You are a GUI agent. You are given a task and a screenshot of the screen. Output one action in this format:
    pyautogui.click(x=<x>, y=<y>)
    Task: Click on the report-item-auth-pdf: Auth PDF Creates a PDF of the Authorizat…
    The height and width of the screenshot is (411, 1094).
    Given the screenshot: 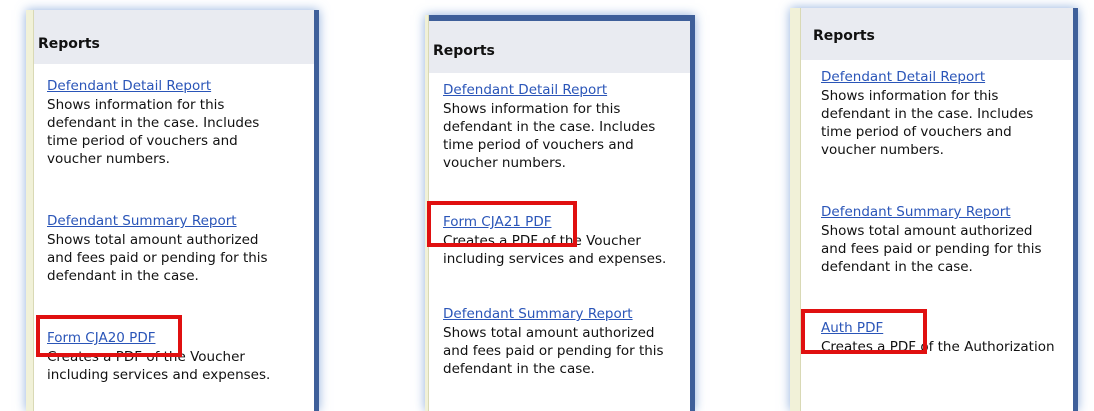 What is the action you would take?
    pyautogui.click(x=948, y=337)
    